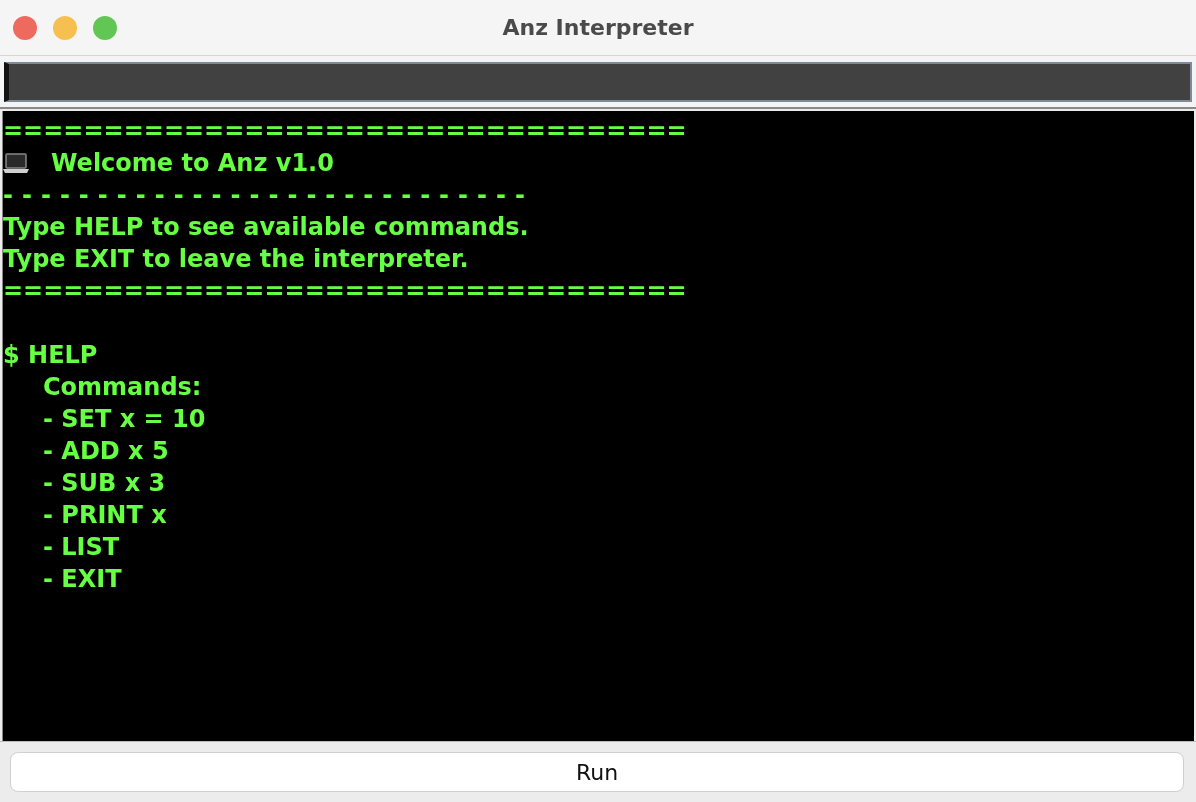 The image size is (1196, 802). Describe the element at coordinates (124, 419) in the screenshot. I see `console-text: - SET x = 10` at that location.